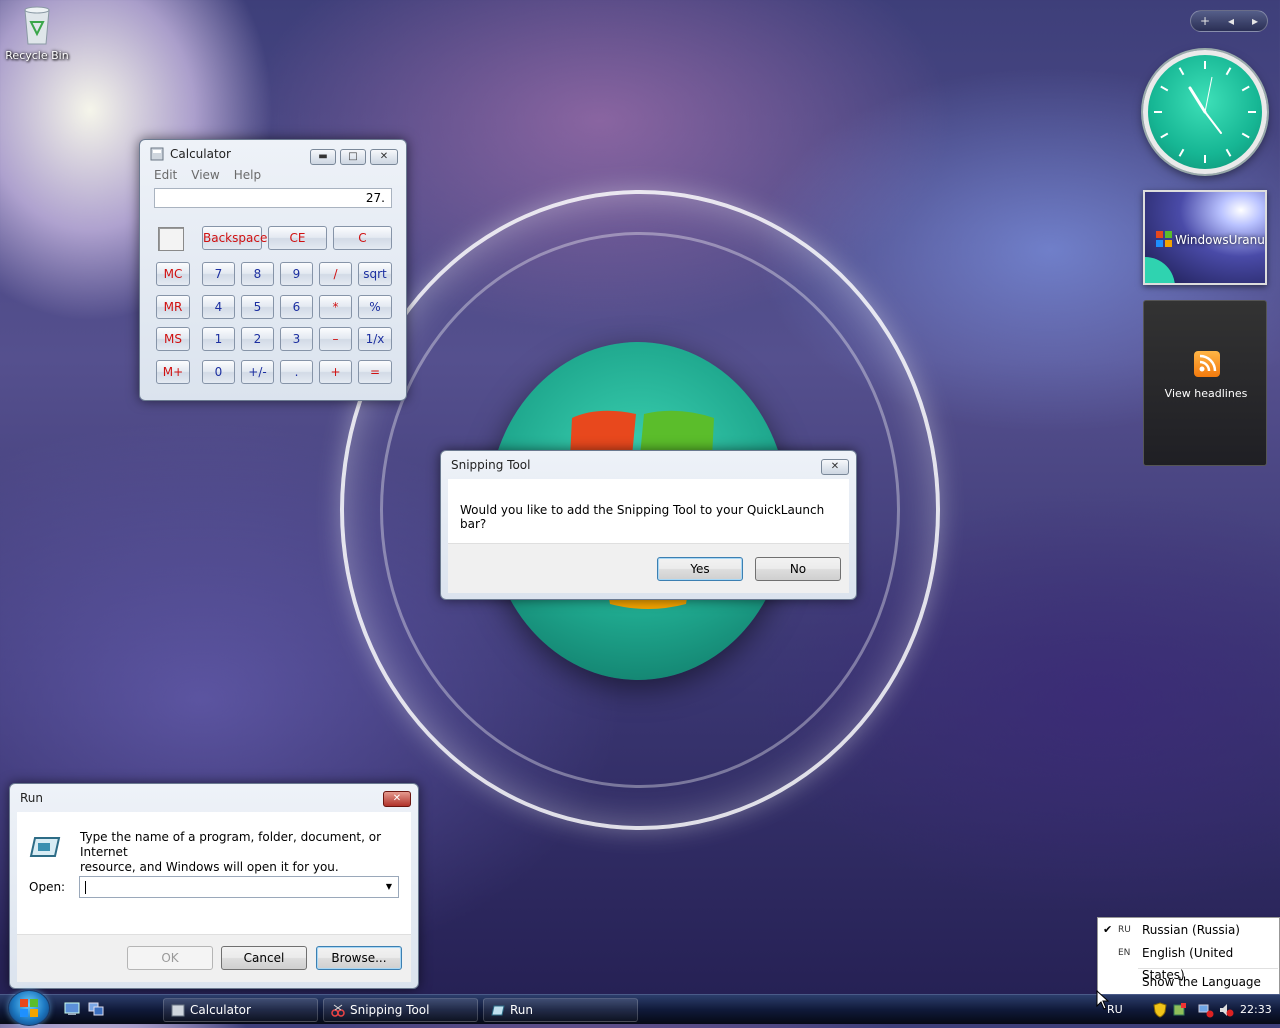 The image size is (1280, 1028). What do you see at coordinates (200, 154) in the screenshot?
I see `calculator-title: Calculator` at bounding box center [200, 154].